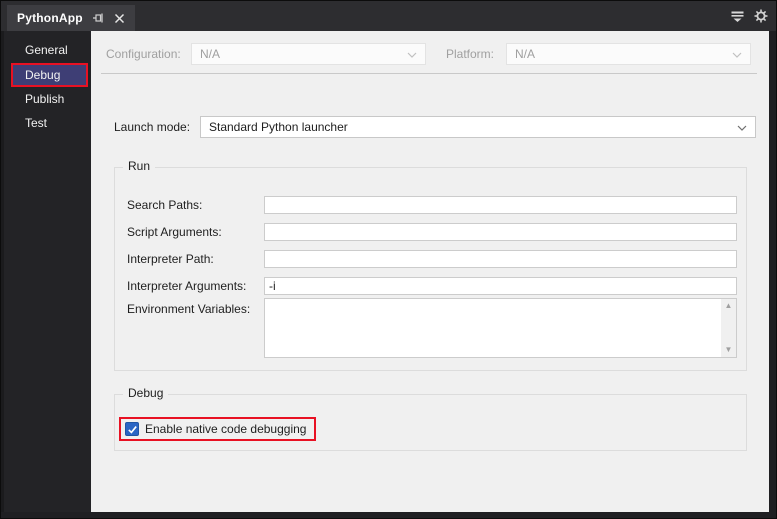 The height and width of the screenshot is (519, 777). I want to click on close-icon, so click(120, 18).